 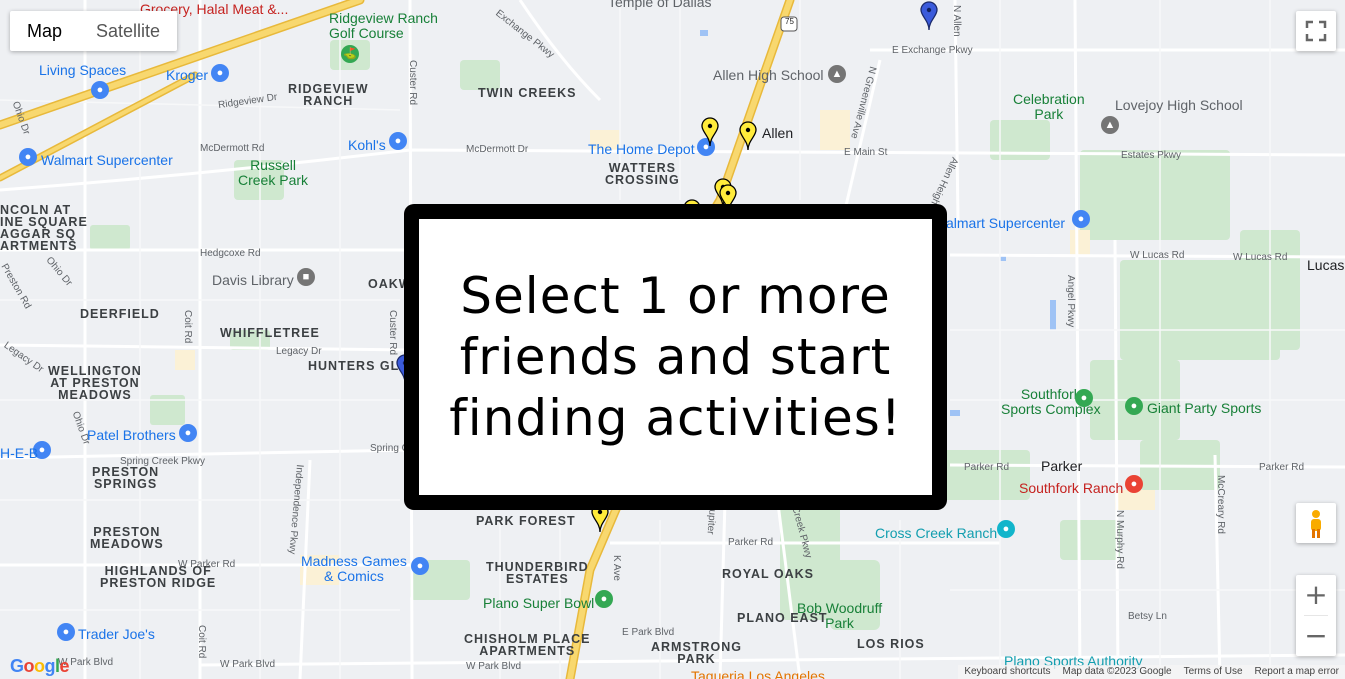 I want to click on poi-label: Russell Creek Park, so click(x=273, y=173).